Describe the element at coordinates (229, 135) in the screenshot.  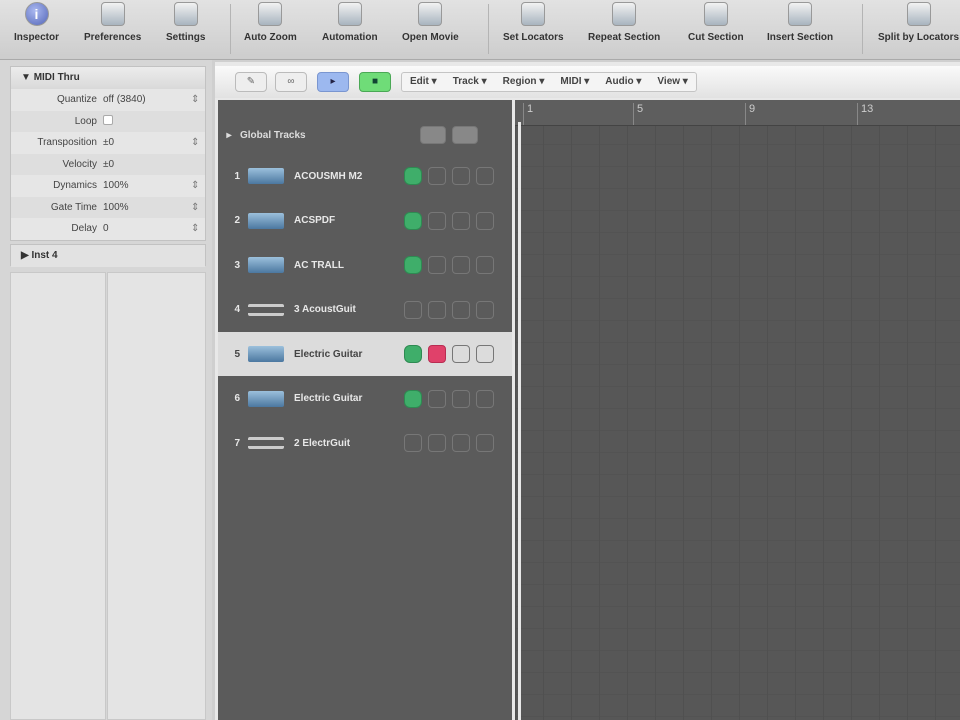
I see `disclosure-icon: ▸` at that location.